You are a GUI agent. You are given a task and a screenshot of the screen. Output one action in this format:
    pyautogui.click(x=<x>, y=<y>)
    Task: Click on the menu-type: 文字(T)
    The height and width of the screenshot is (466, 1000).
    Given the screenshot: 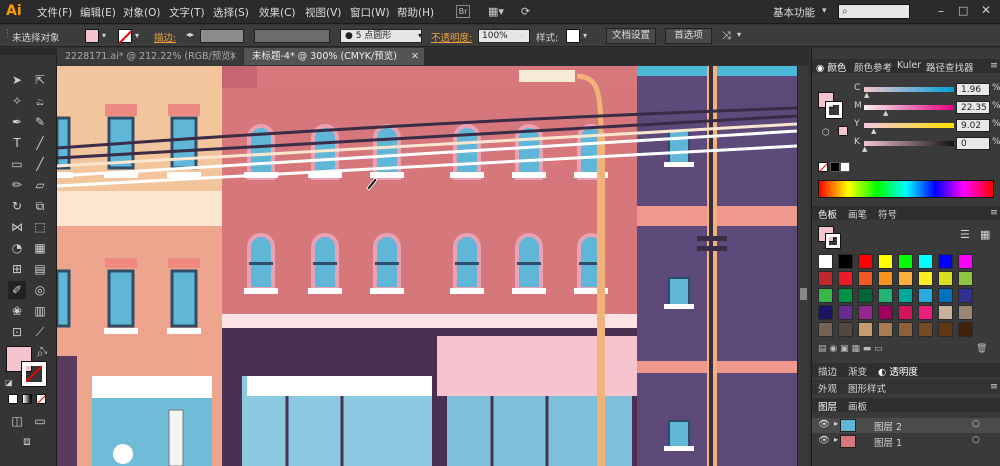 What is the action you would take?
    pyautogui.click(x=187, y=12)
    